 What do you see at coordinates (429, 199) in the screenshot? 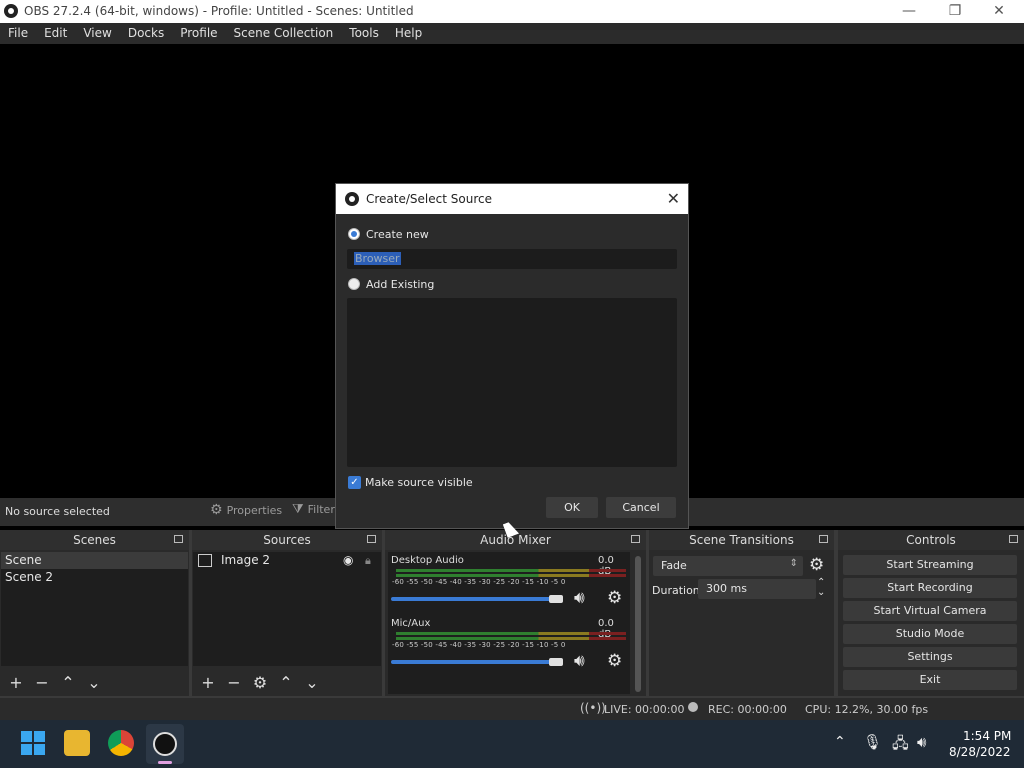
I see `dialog-title: Create/Select Source` at bounding box center [429, 199].